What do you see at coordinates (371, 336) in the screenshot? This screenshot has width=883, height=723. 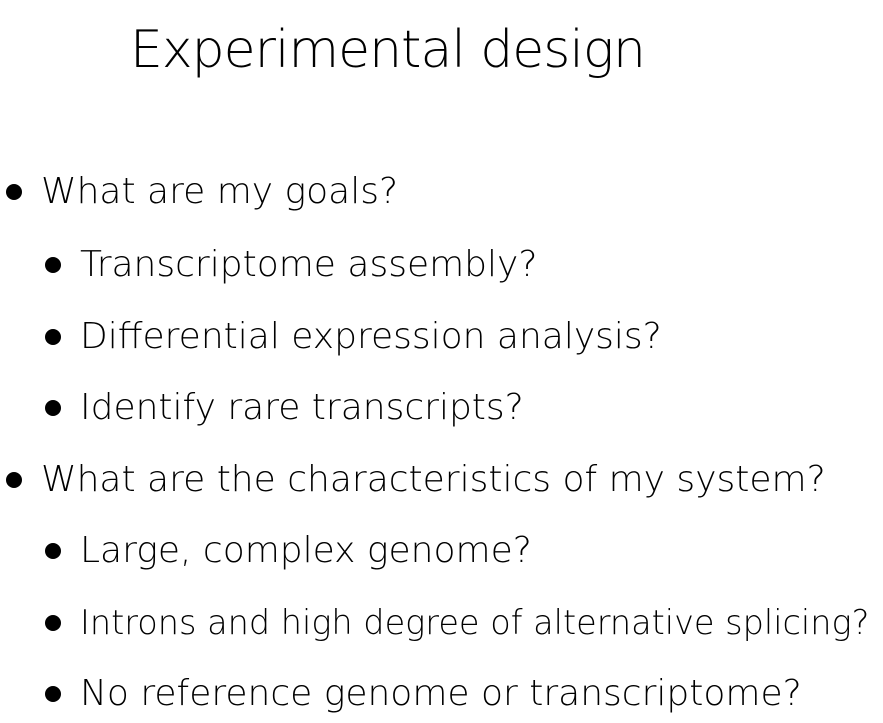 I see `bullet-text: Differential expression analysis?` at bounding box center [371, 336].